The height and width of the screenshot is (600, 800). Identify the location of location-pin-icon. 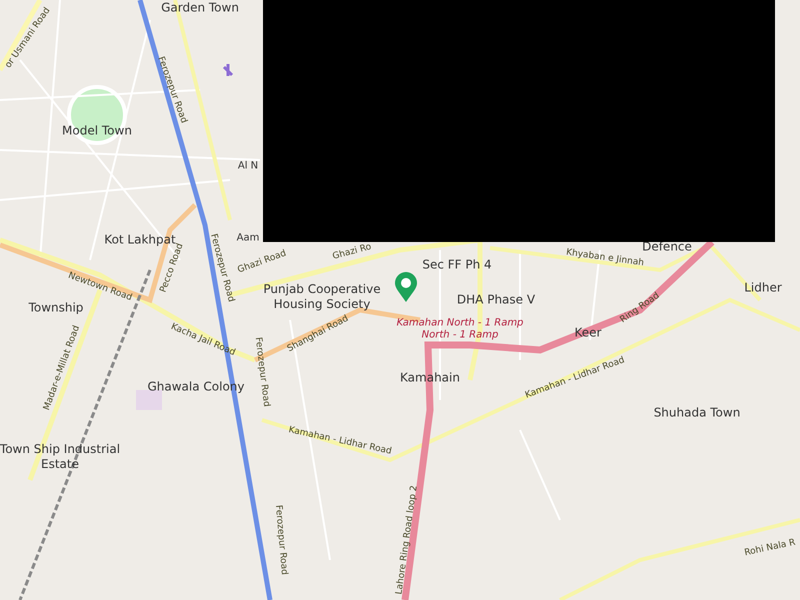
(406, 287).